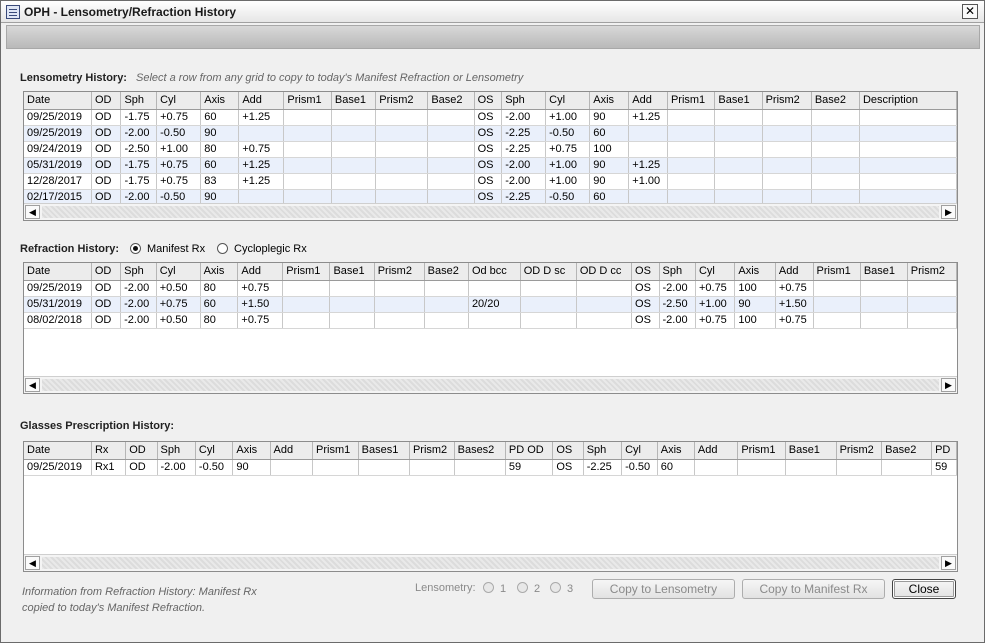 The image size is (985, 643). I want to click on column-header: Rx, so click(109, 451).